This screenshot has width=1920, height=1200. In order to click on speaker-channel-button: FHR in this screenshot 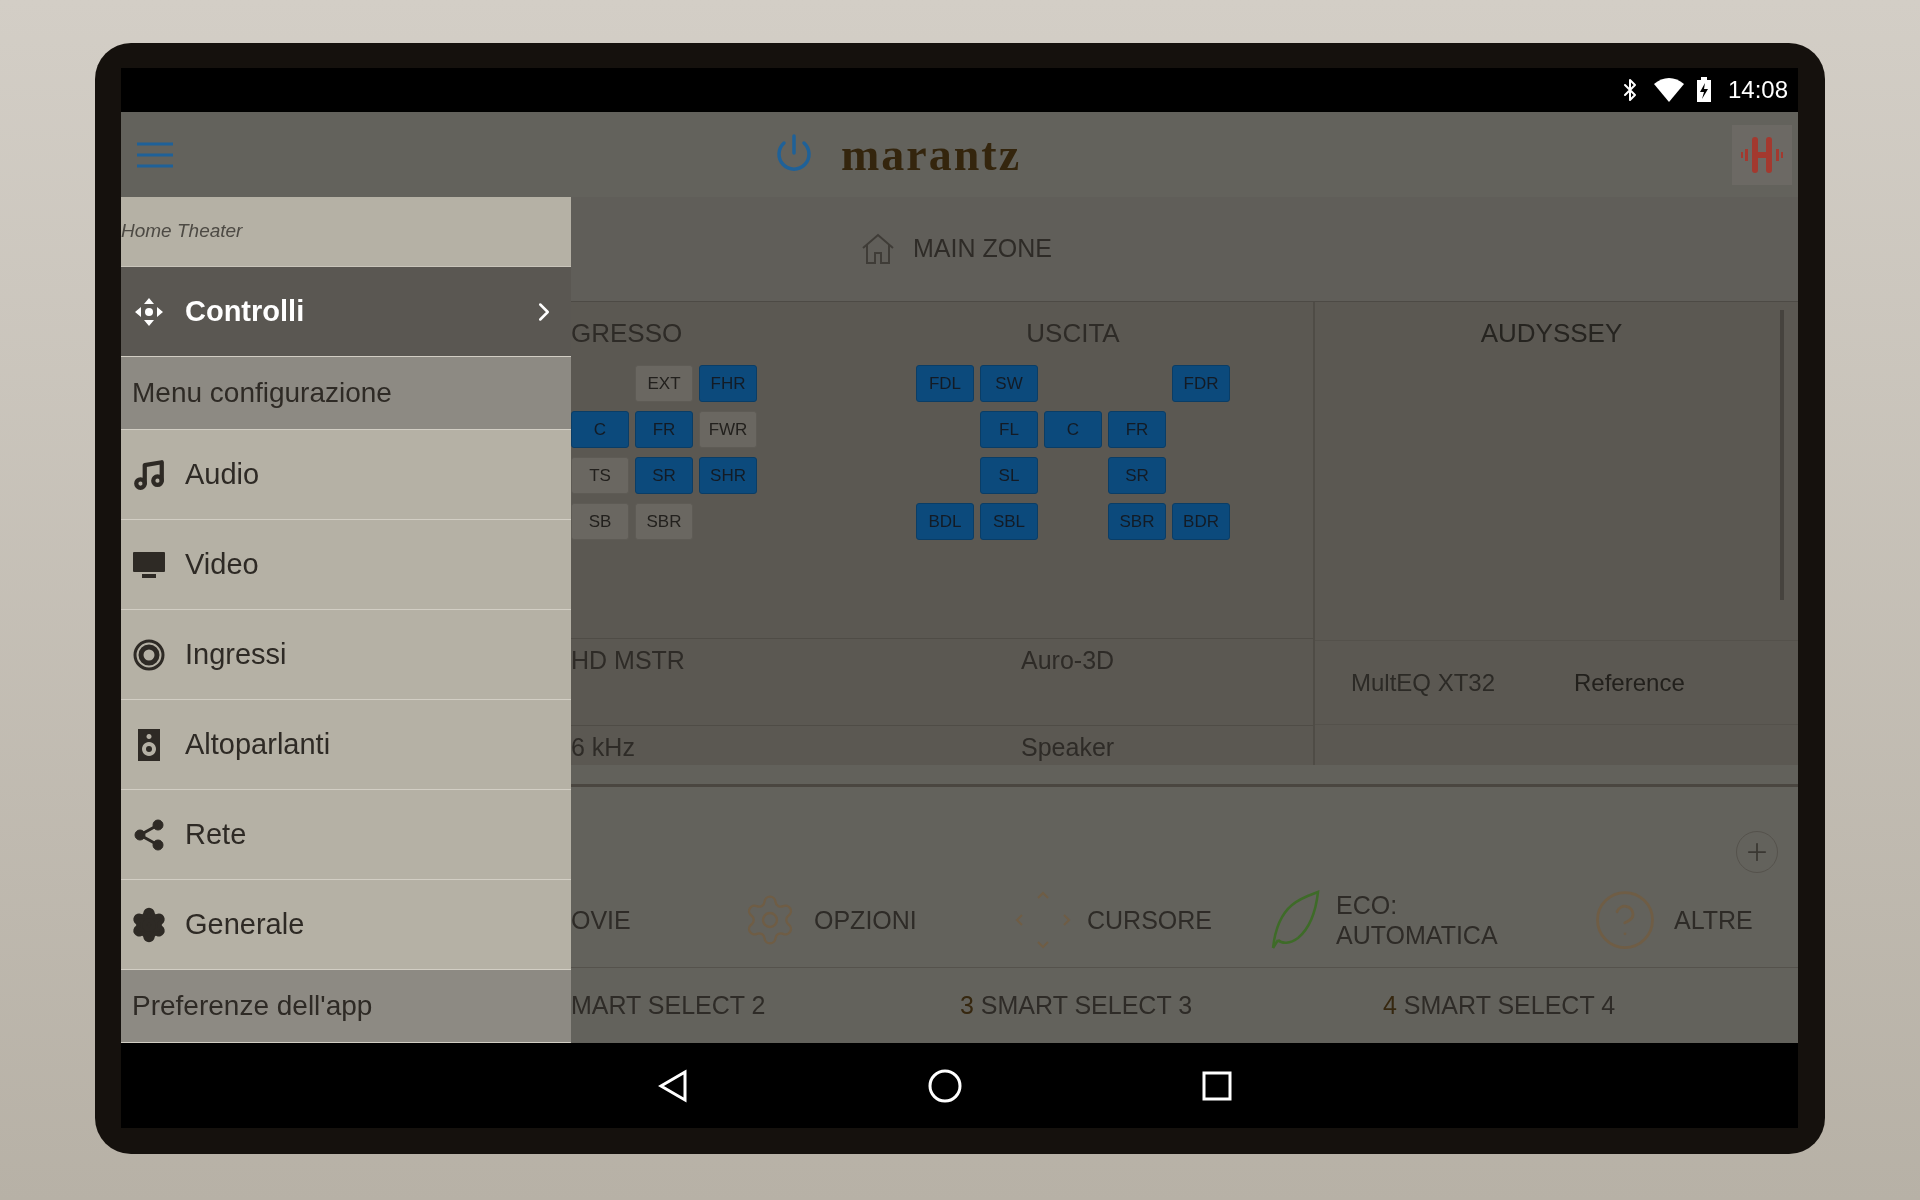, I will do `click(728, 383)`.